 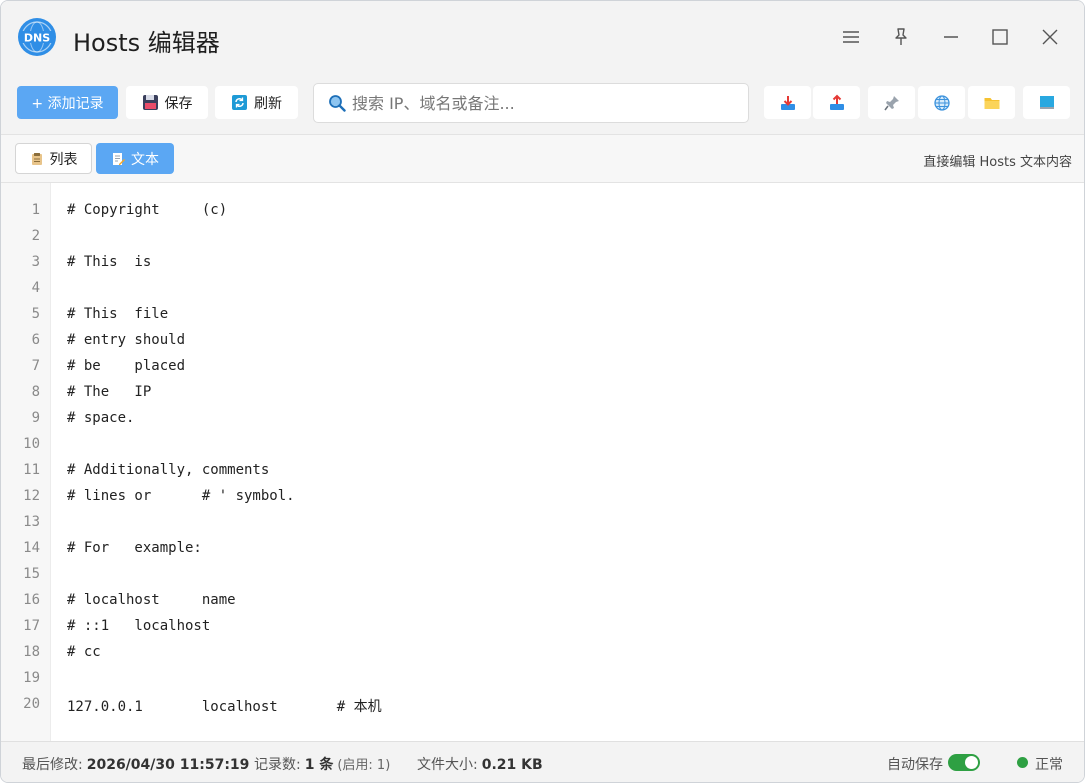 I want to click on title-bar: DNS Hosts 编辑器, so click(x=542, y=37).